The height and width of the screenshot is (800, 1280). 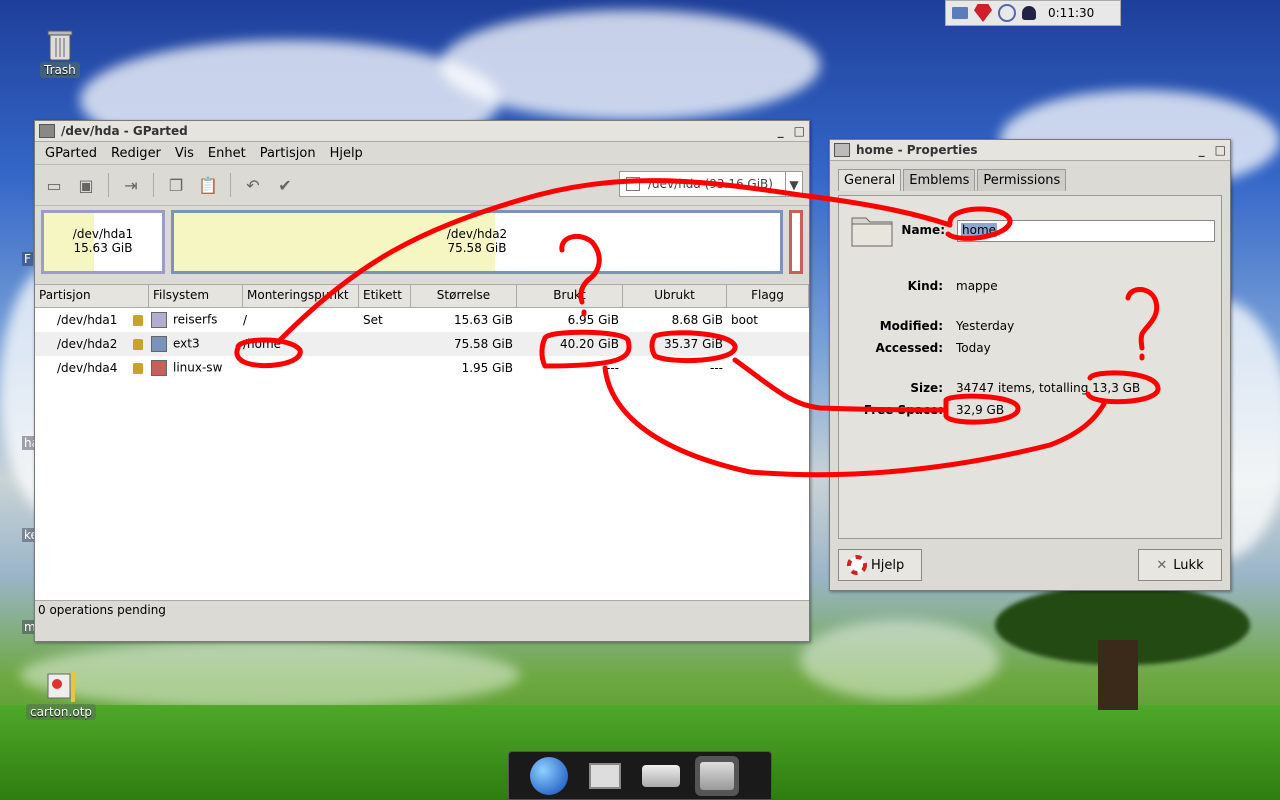 What do you see at coordinates (612, 368) in the screenshot?
I see `cell-used: ---` at bounding box center [612, 368].